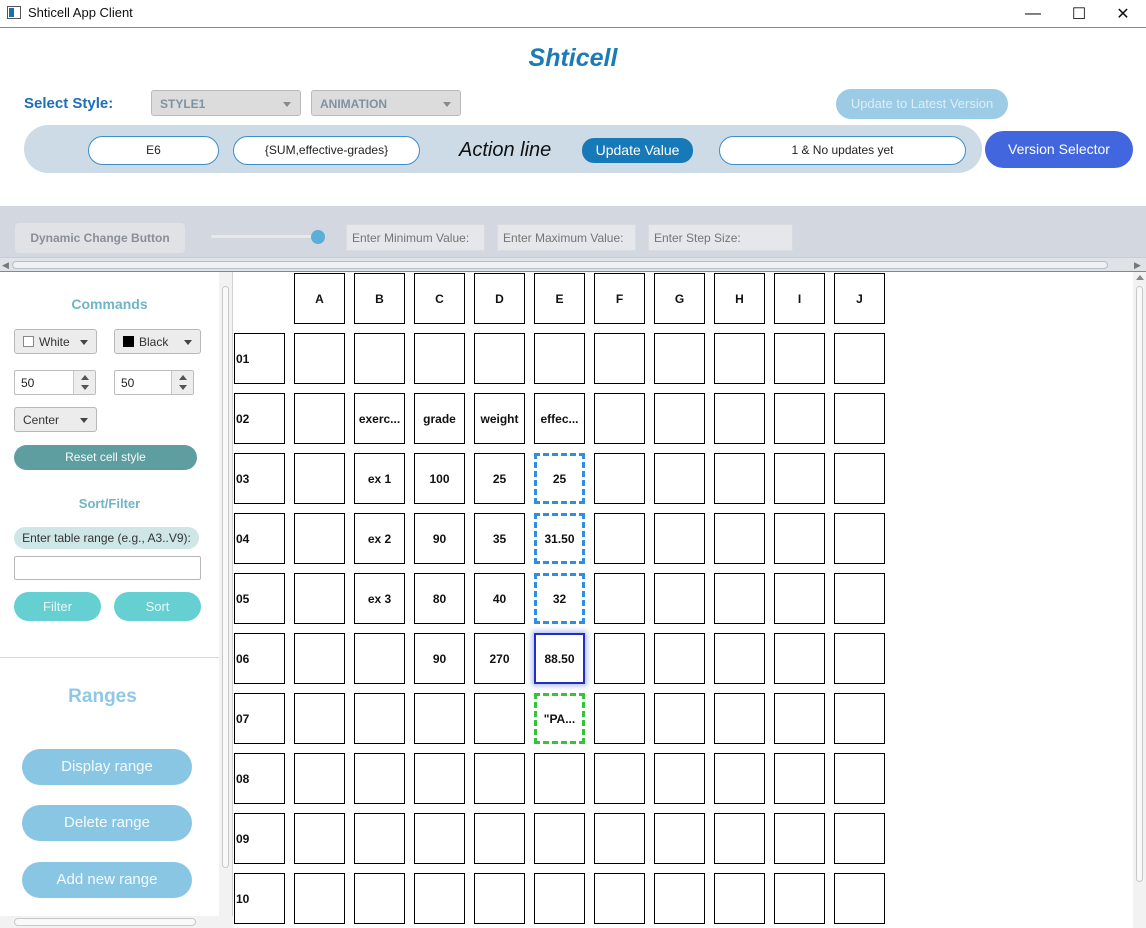 This screenshot has width=1146, height=928. What do you see at coordinates (225, 594) in the screenshot?
I see `left-panel-vertical-scrollbar` at bounding box center [225, 594].